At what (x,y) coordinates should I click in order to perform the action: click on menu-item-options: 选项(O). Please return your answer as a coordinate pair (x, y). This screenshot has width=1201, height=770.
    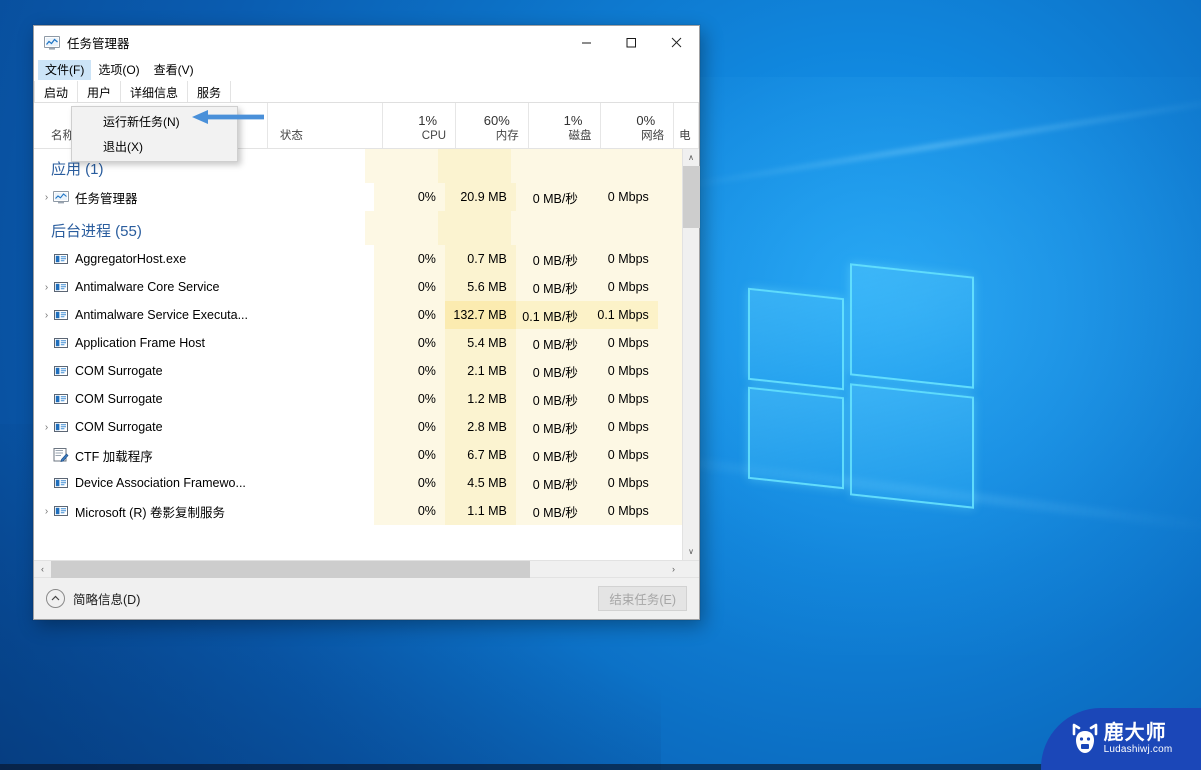
    Looking at the image, I should click on (118, 70).